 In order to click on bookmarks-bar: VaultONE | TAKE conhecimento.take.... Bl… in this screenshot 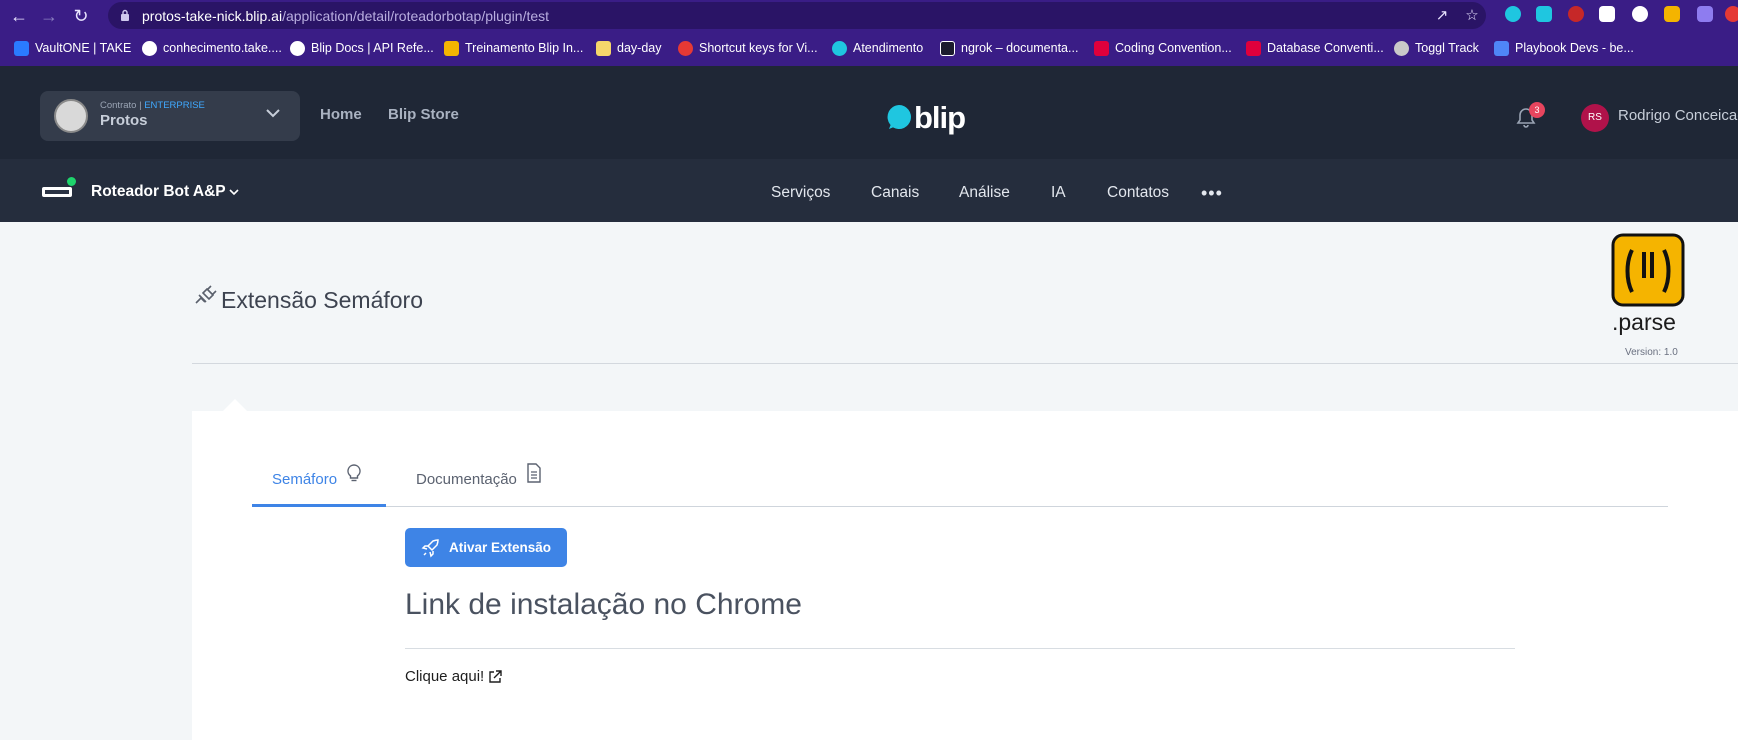, I will do `click(869, 48)`.